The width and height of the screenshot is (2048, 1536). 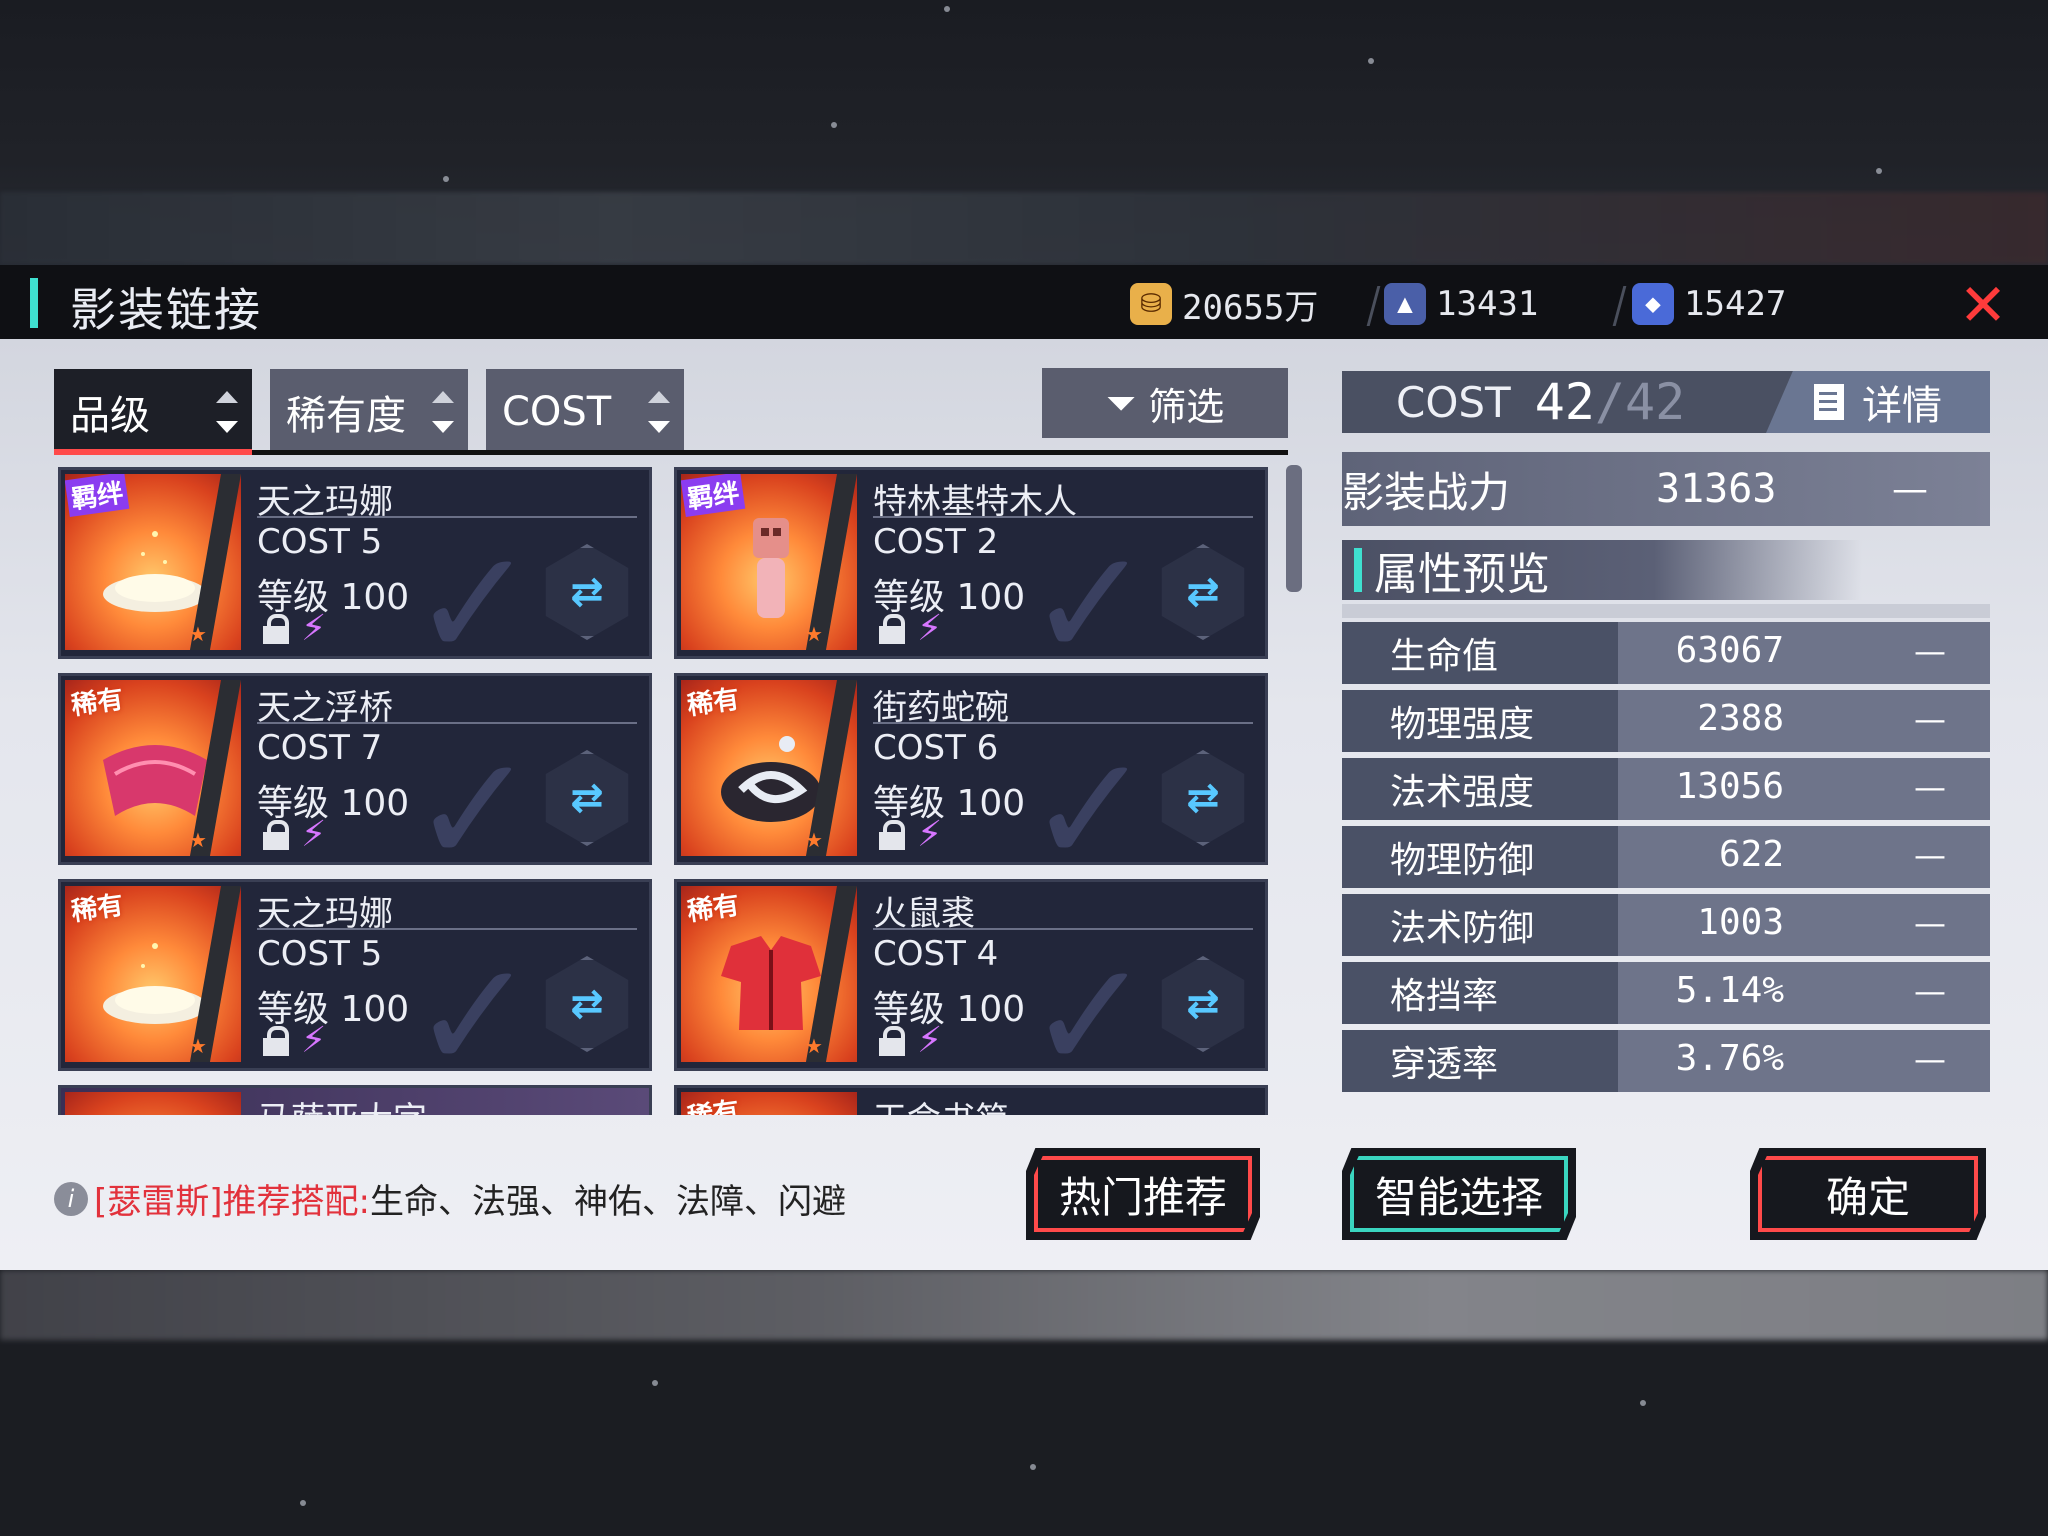 I want to click on hint-hero: [瑟雷斯]推荐搭配:, so click(x=232, y=1202).